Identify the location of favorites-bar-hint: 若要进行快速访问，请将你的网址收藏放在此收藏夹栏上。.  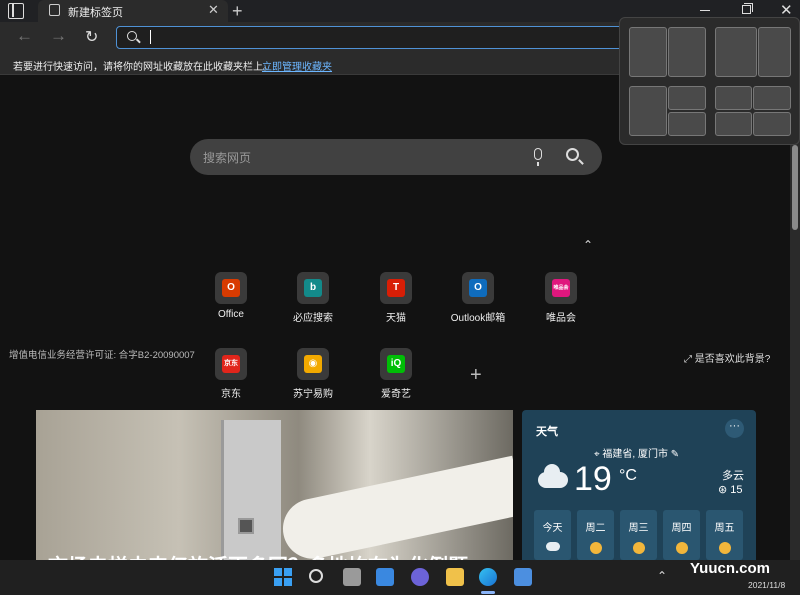
(143, 67).